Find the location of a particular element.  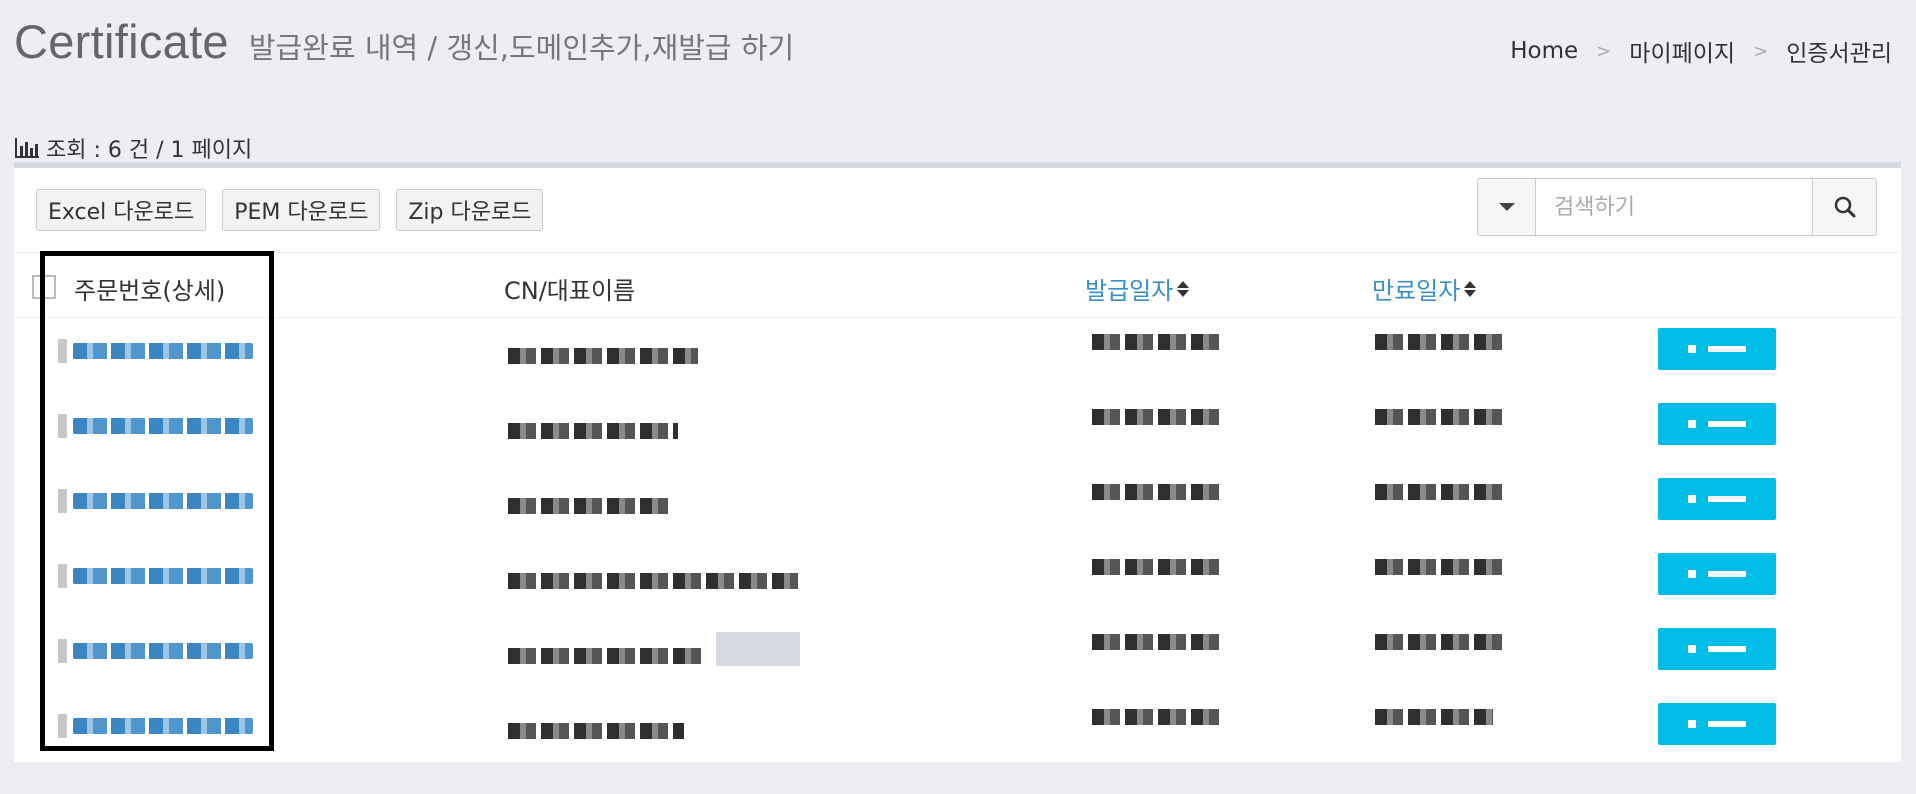

search-group is located at coordinates (1677, 207).